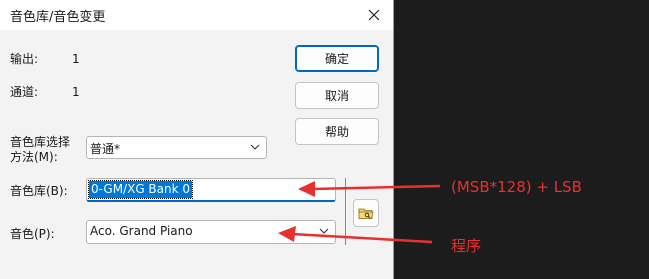 The image size is (649, 279). I want to click on arrow-to-bank-input, so click(369, 189).